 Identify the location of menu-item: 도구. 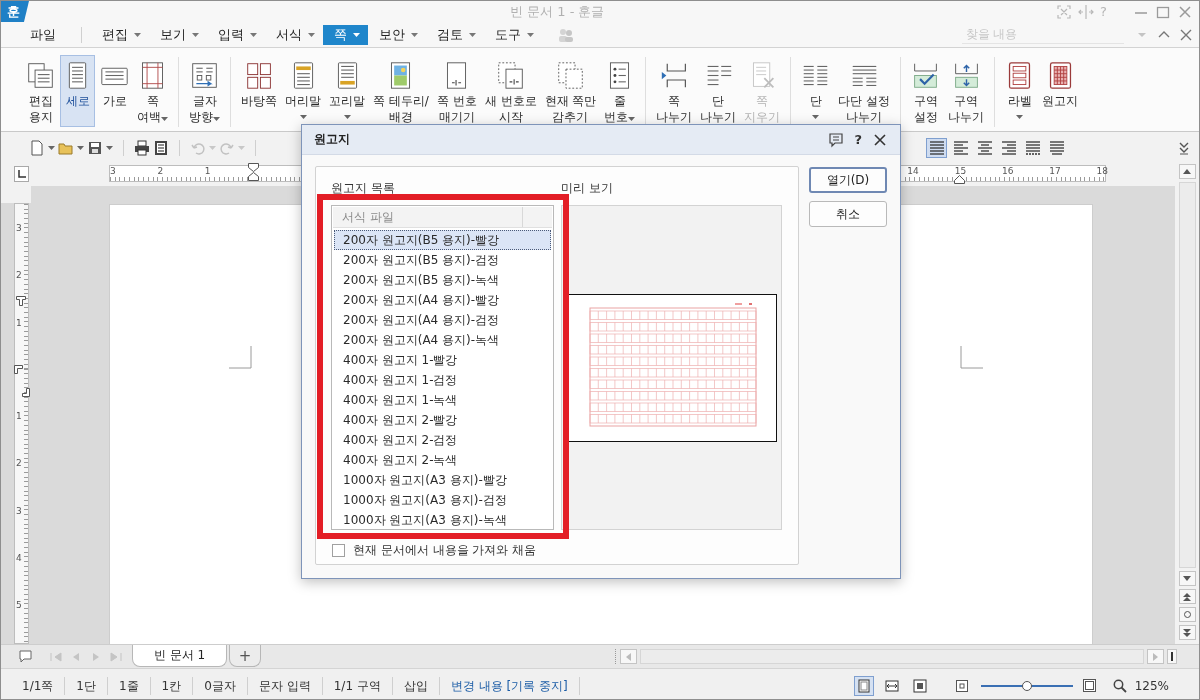
(513, 34).